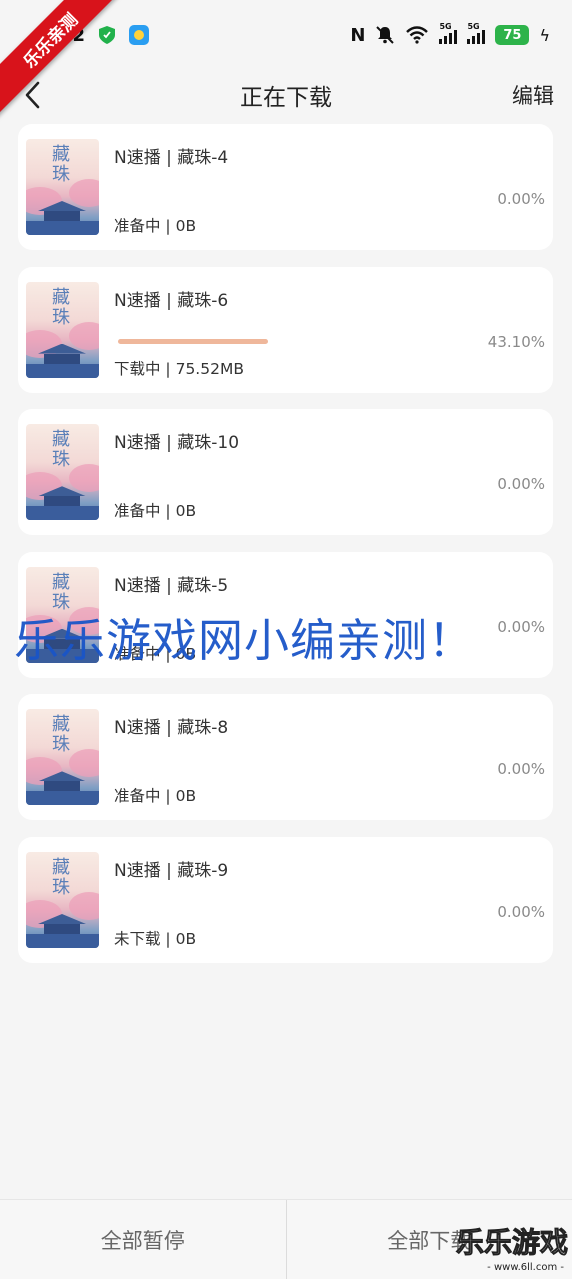 The height and width of the screenshot is (1279, 572). I want to click on download-title: N速播 | 藏珠-10, so click(177, 443).